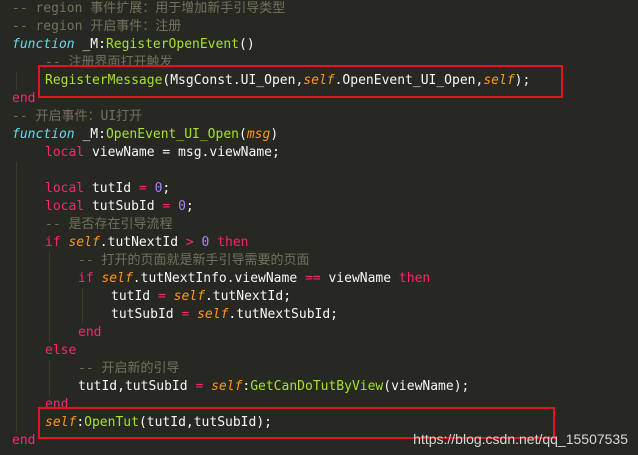 The image size is (638, 455). I want to click on punctuation: (, so click(243, 134).